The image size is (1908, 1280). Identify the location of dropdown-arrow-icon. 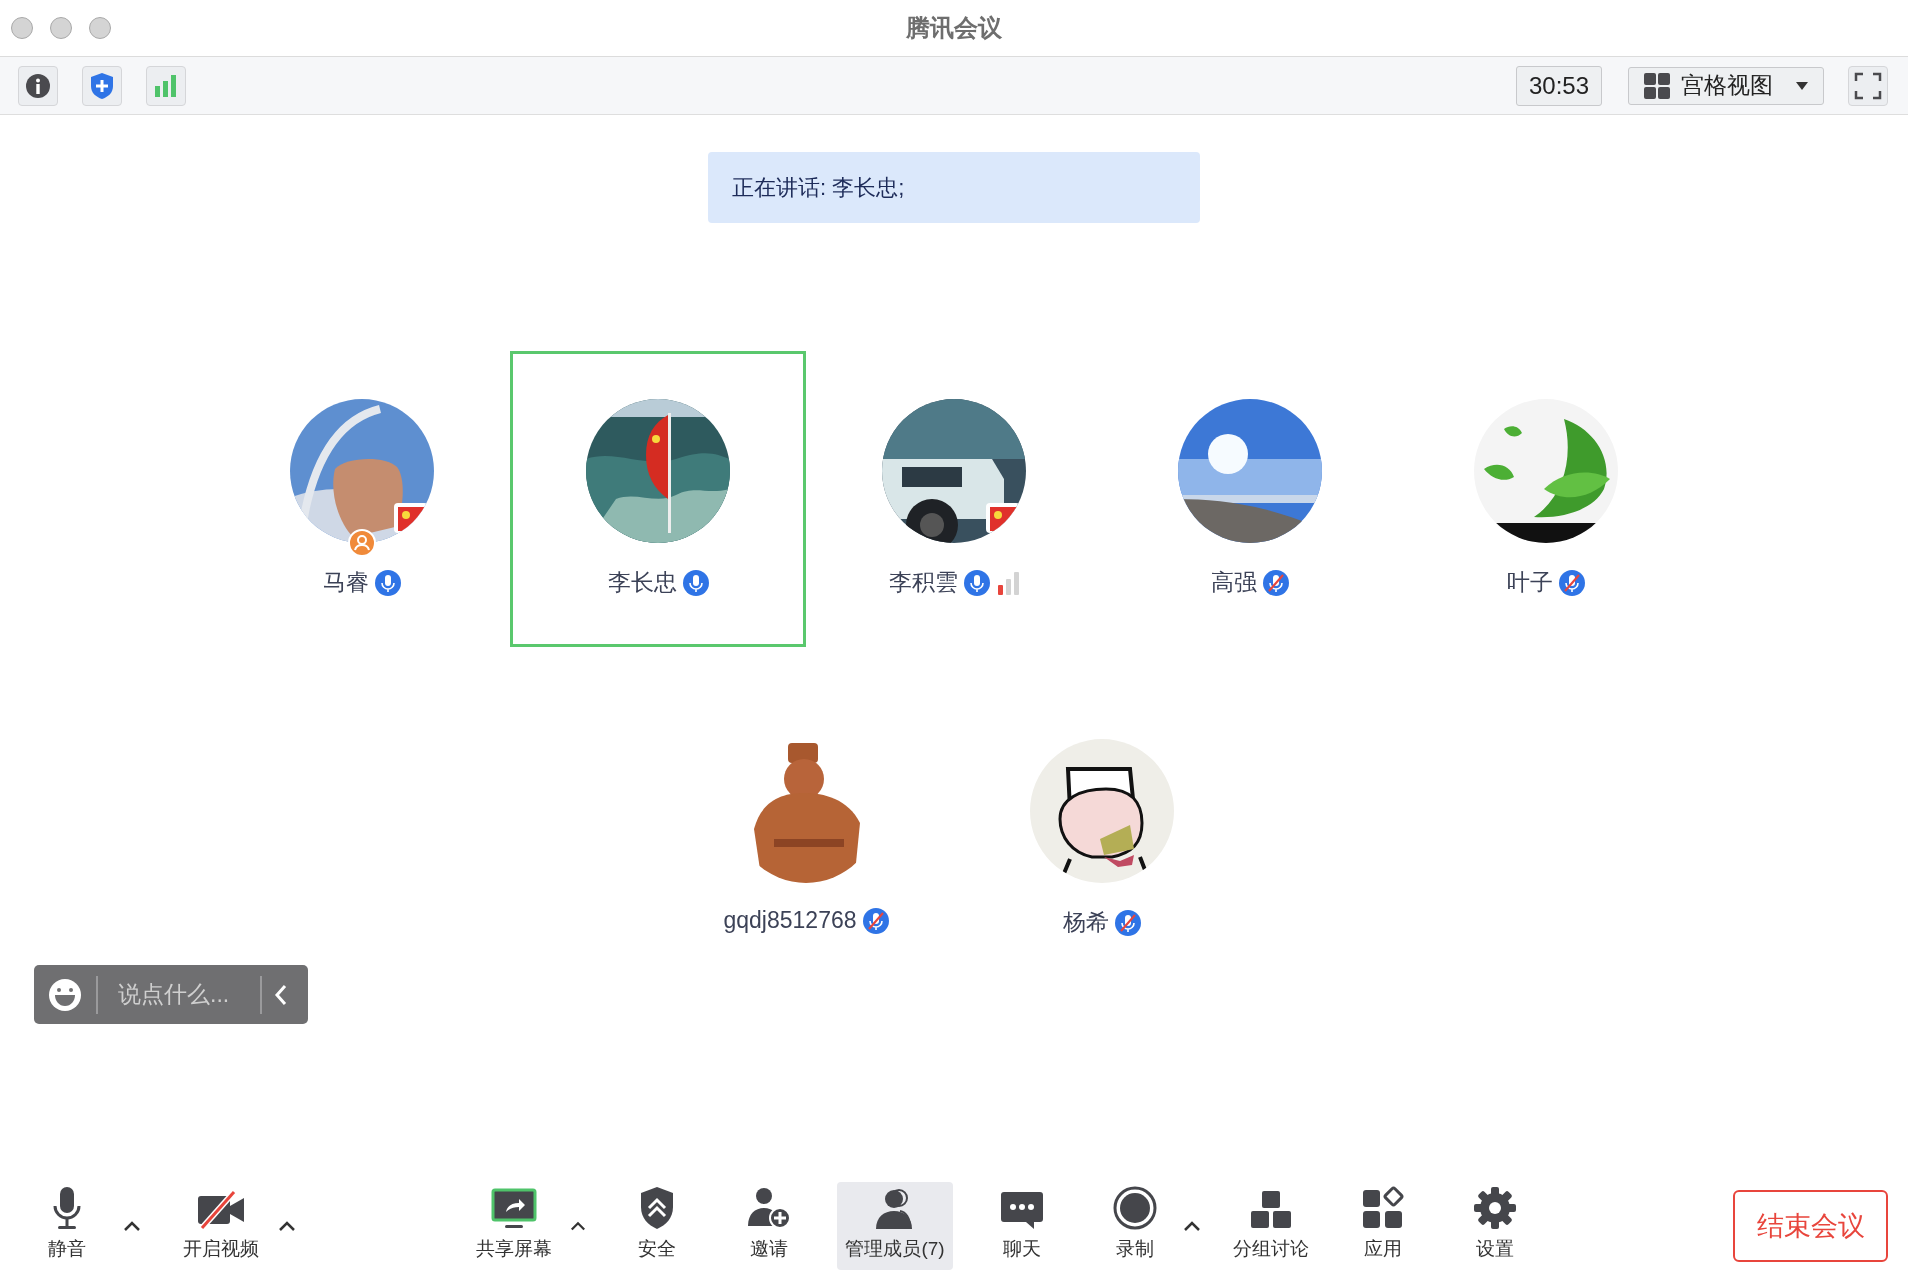
(1802, 85).